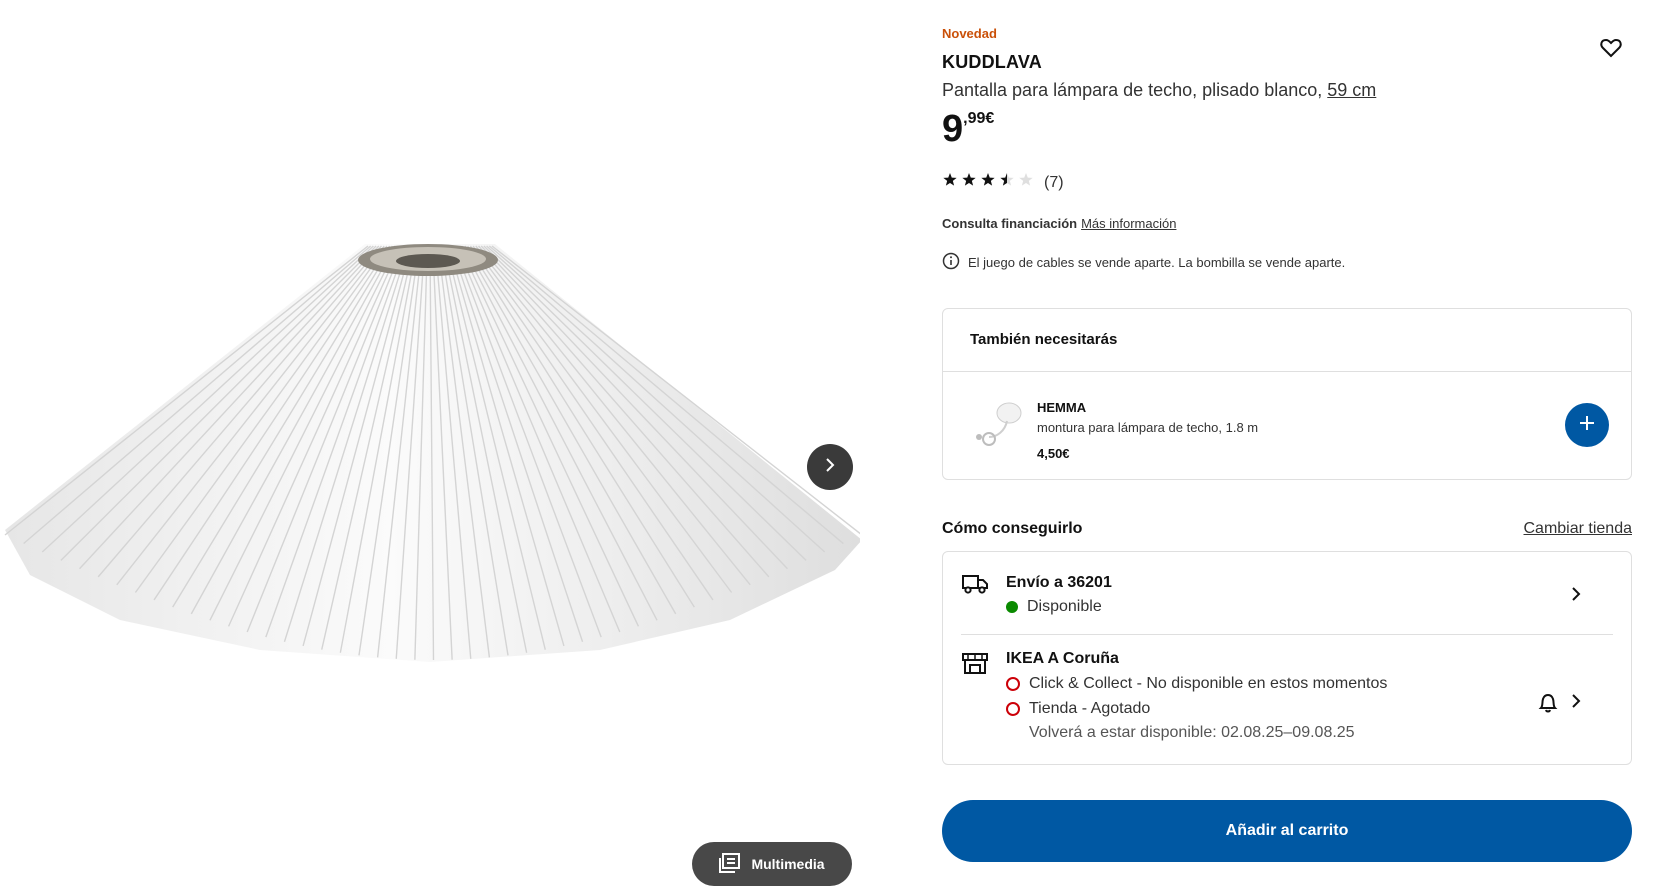  What do you see at coordinates (1054, 182) in the screenshot?
I see `review-count: (7)` at bounding box center [1054, 182].